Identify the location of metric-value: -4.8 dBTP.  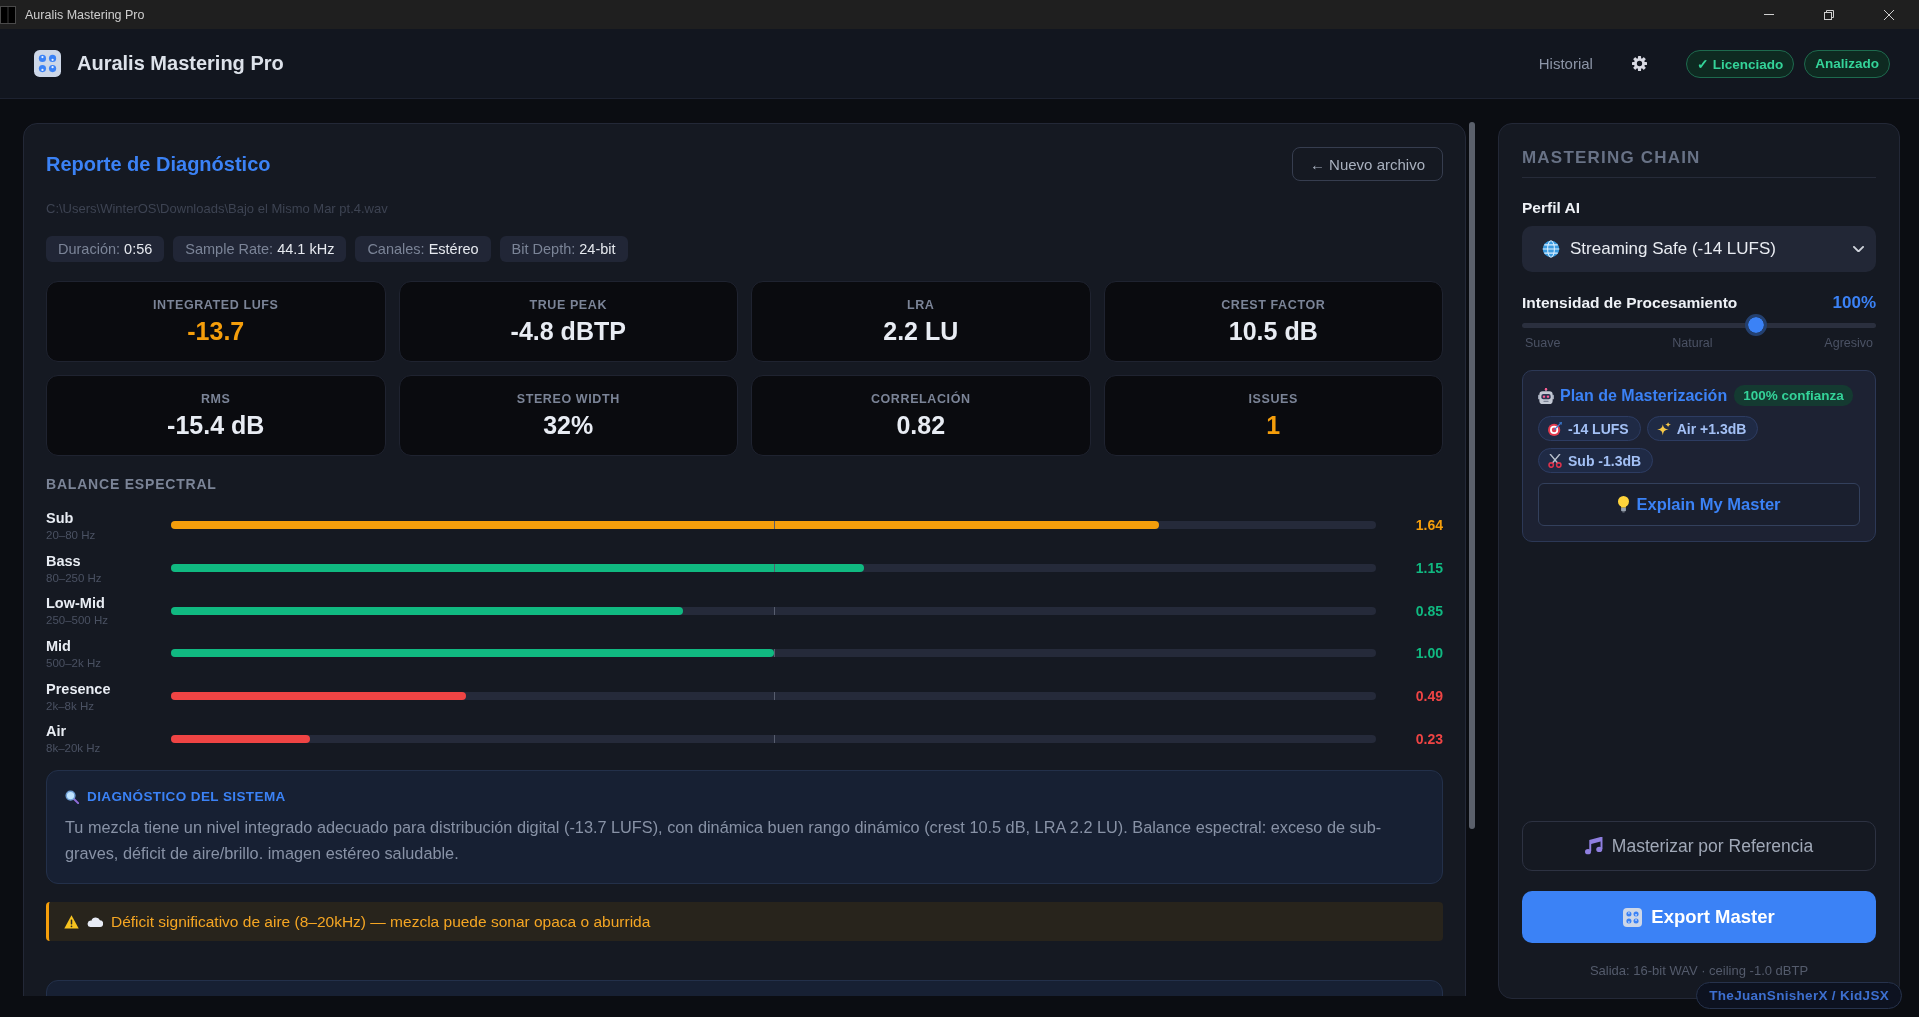
(568, 331).